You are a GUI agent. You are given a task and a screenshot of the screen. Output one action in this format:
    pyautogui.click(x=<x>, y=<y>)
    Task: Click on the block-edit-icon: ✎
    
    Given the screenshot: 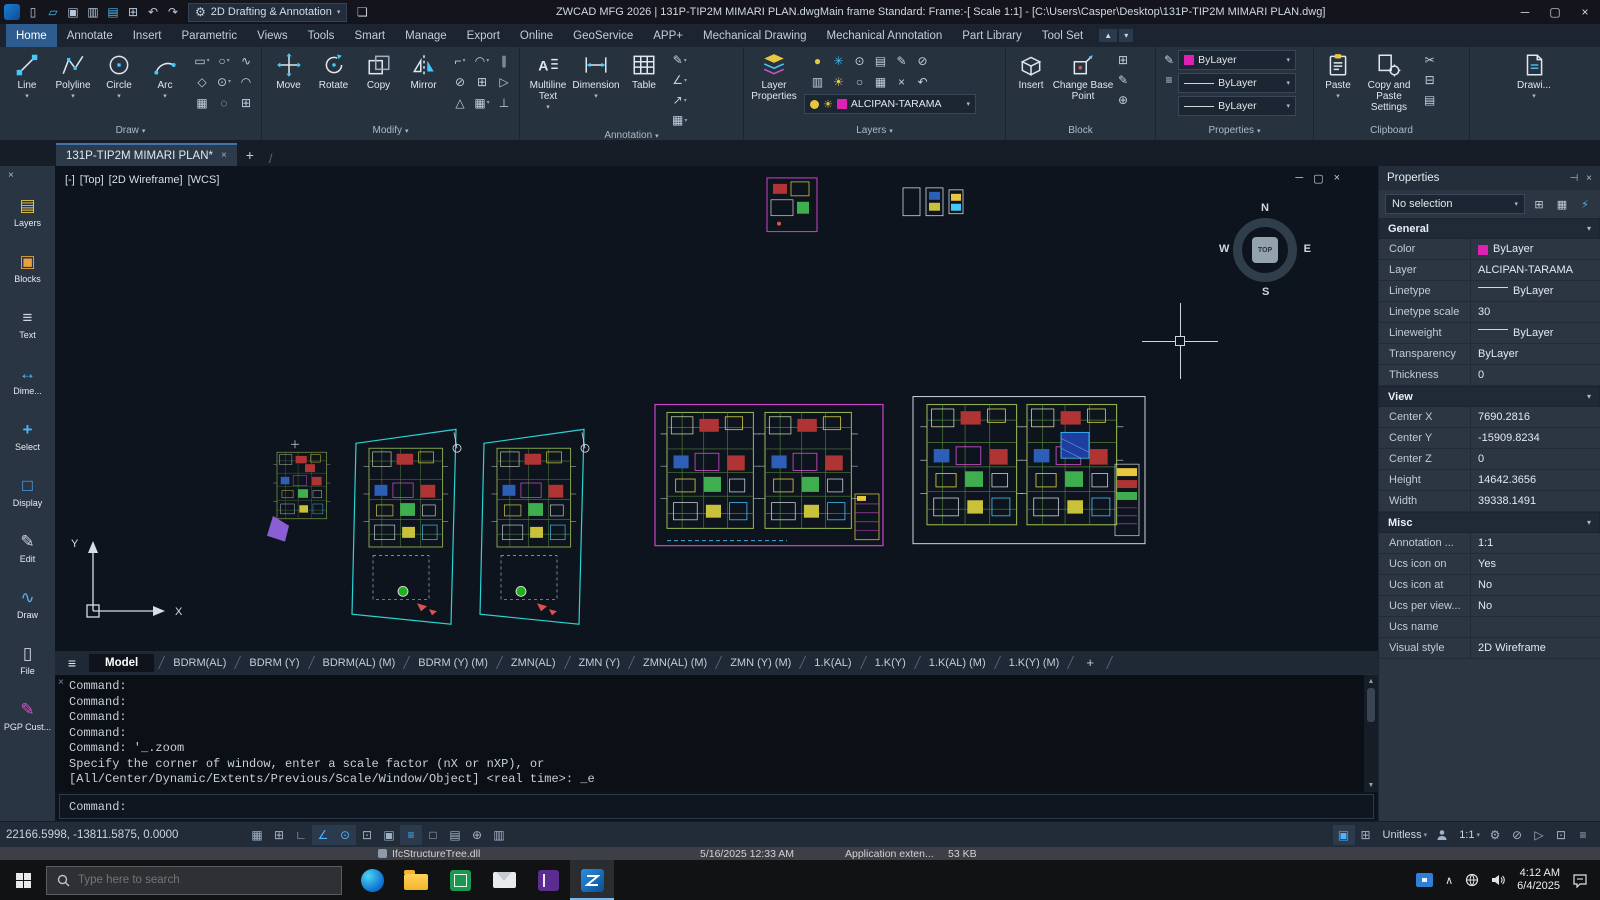 What is the action you would take?
    pyautogui.click(x=1123, y=80)
    